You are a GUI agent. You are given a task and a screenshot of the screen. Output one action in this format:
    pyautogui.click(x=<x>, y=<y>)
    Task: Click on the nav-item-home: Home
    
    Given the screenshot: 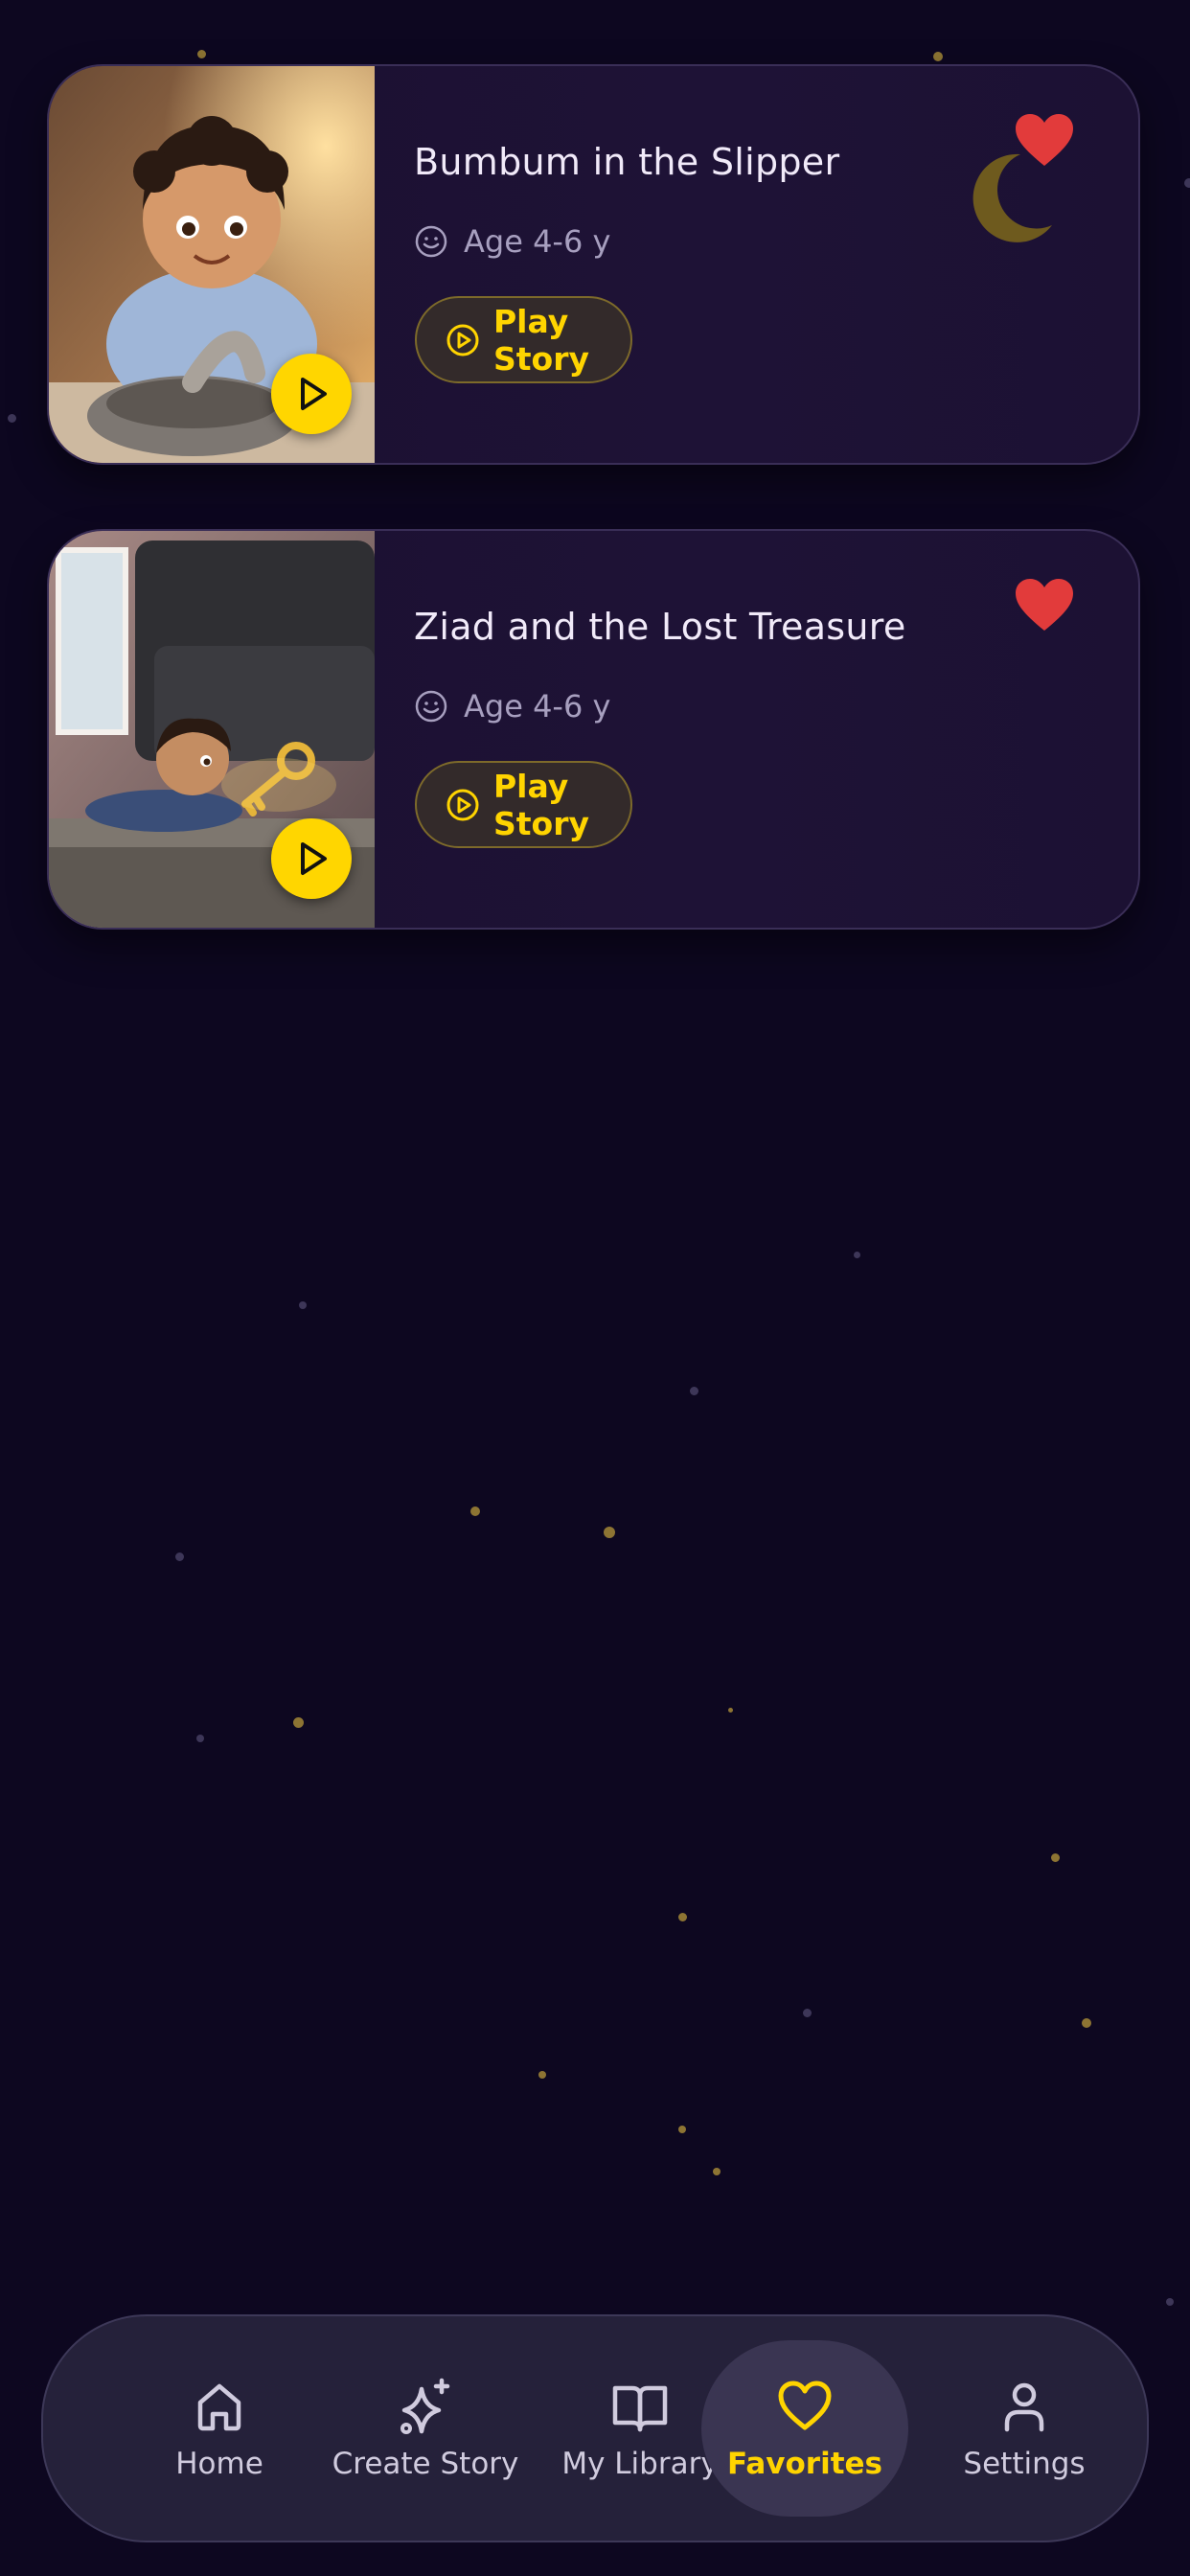 What is the action you would take?
    pyautogui.click(x=220, y=2428)
    